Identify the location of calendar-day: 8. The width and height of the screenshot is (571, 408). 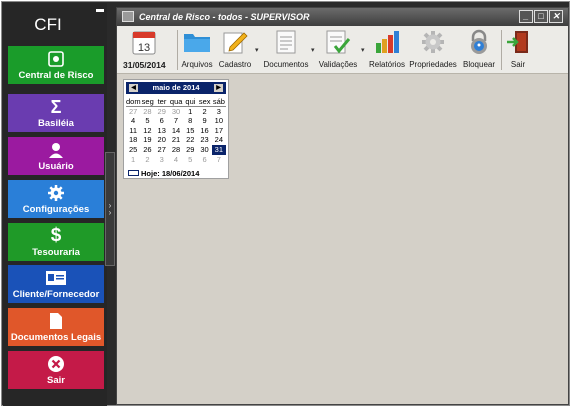
(190, 121).